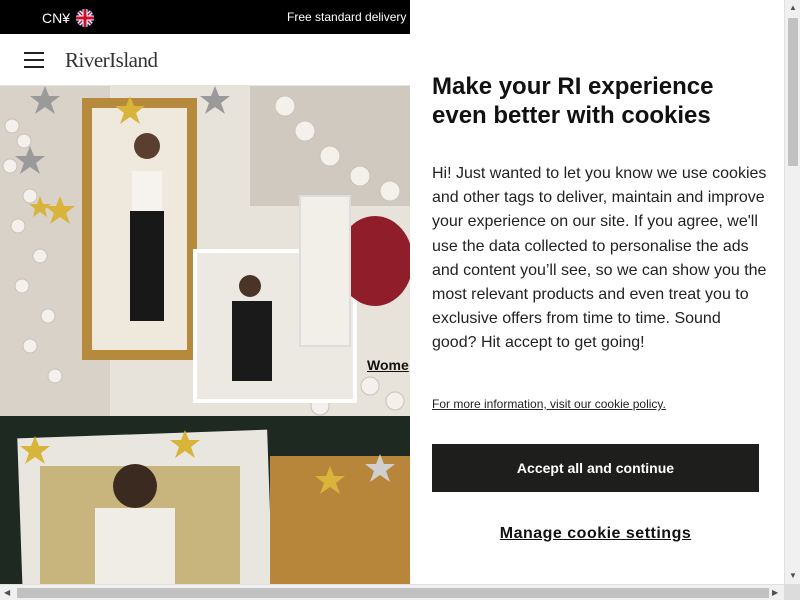  Describe the element at coordinates (793, 576) in the screenshot. I see `scroll-down-arrow-icon: ▼` at that location.